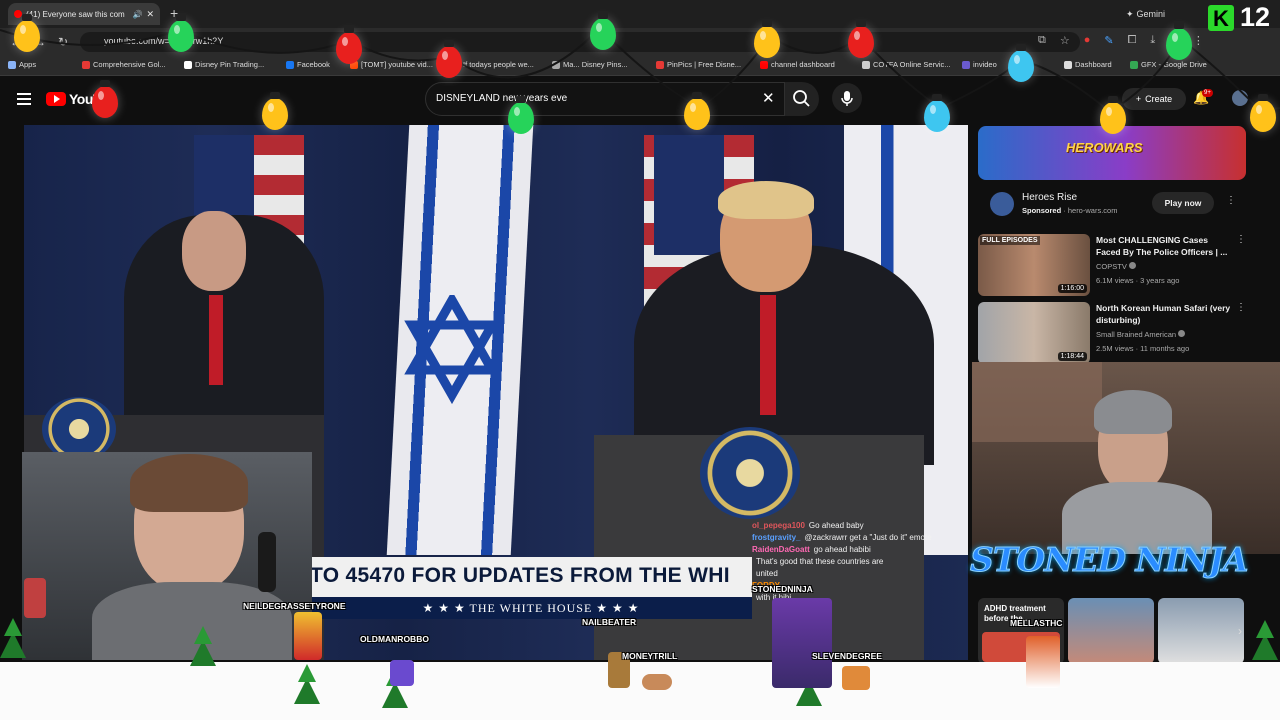 The height and width of the screenshot is (720, 1280). What do you see at coordinates (1065, 40) in the screenshot?
I see `bookmark-star-icon: ☆` at bounding box center [1065, 40].